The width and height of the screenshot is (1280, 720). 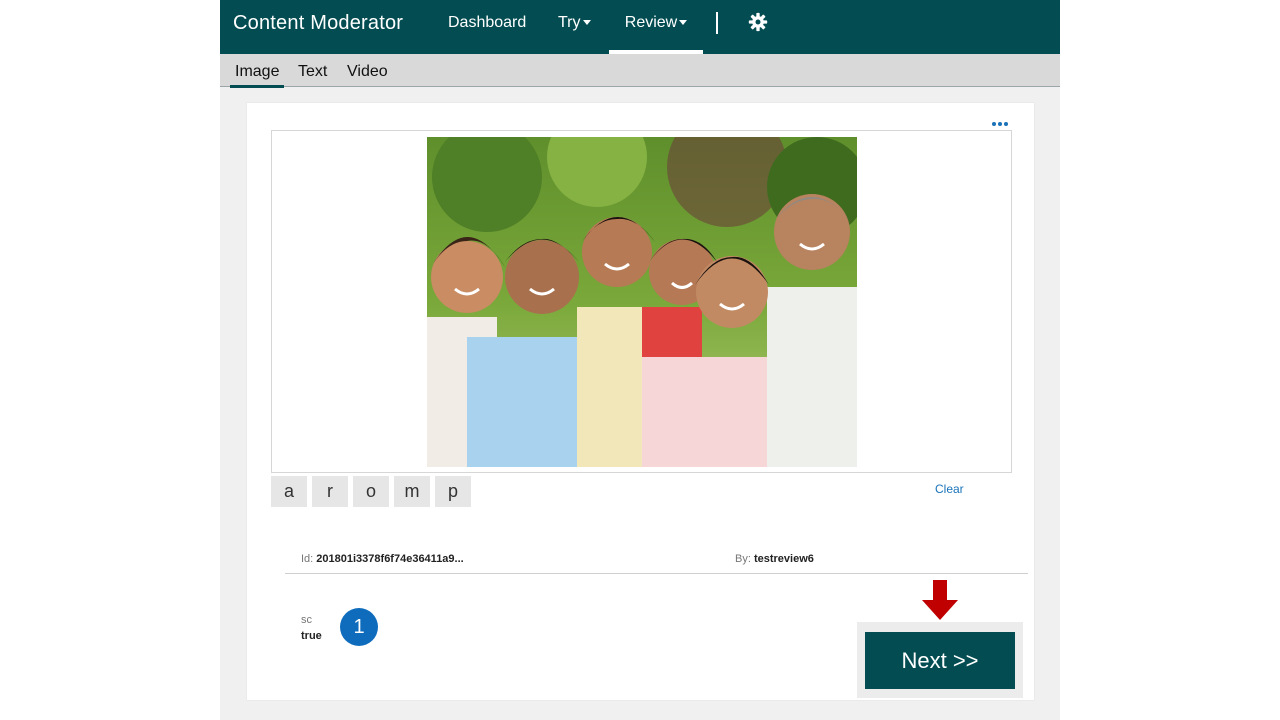 What do you see at coordinates (453, 491) in the screenshot?
I see `tag-p-button: p` at bounding box center [453, 491].